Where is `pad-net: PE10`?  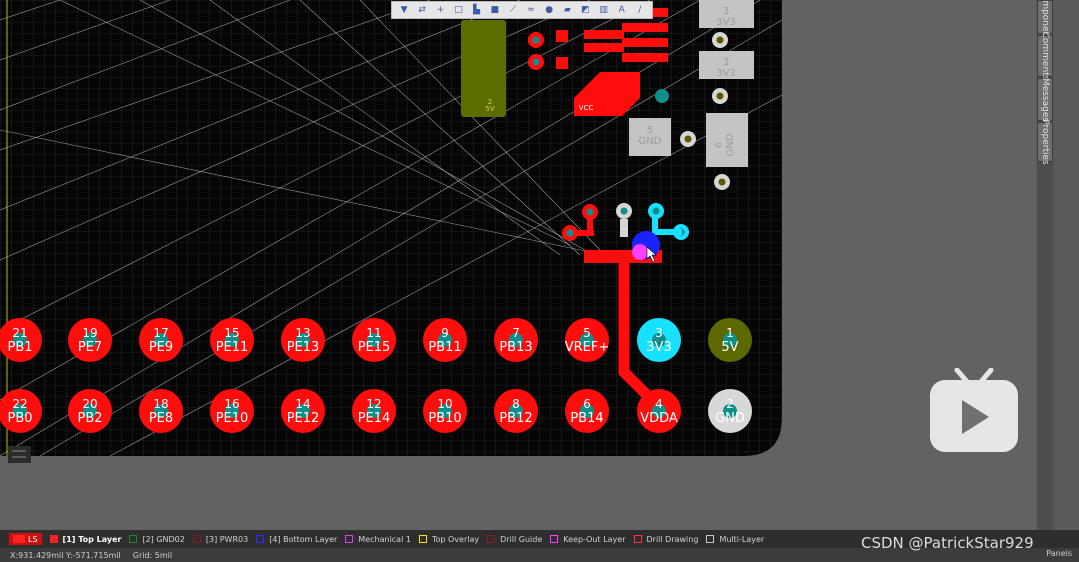 pad-net: PE10 is located at coordinates (232, 418).